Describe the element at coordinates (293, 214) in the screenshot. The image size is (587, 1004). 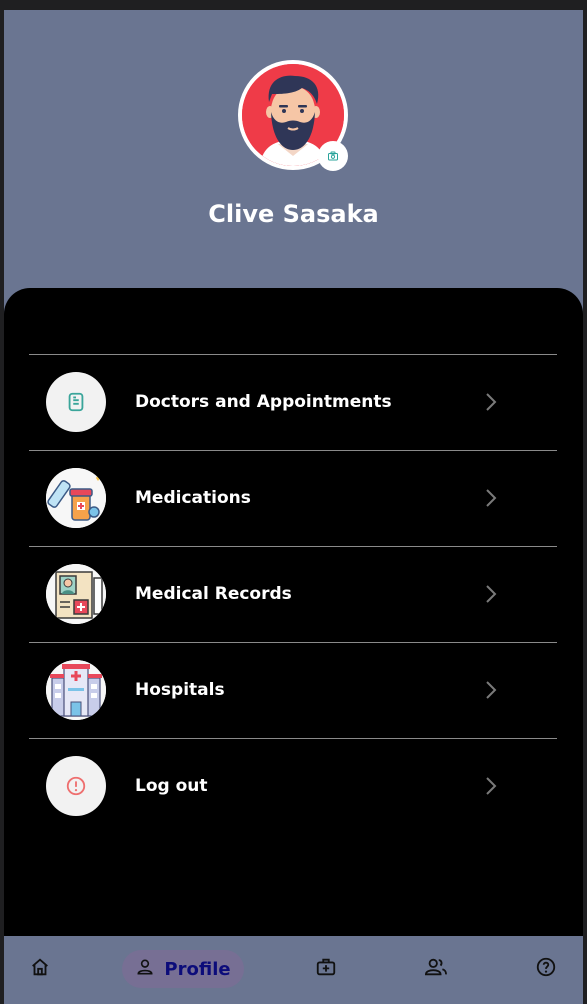
I see `profile-name: Clive Sasaka` at that location.